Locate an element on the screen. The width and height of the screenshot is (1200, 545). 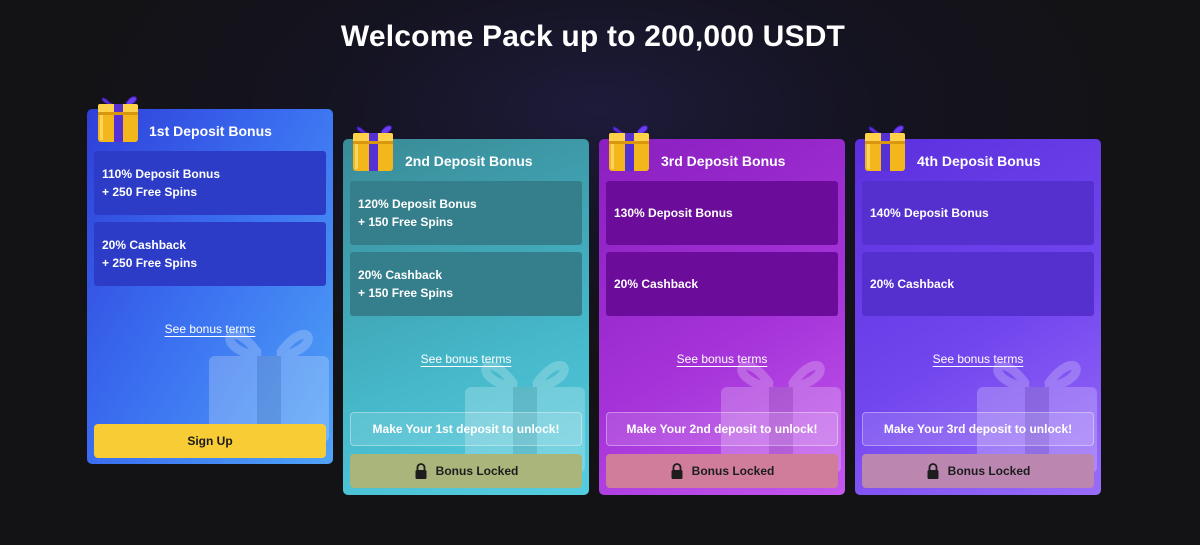
bonus-box-deposit: 140% Deposit Bonus is located at coordinates (978, 213).